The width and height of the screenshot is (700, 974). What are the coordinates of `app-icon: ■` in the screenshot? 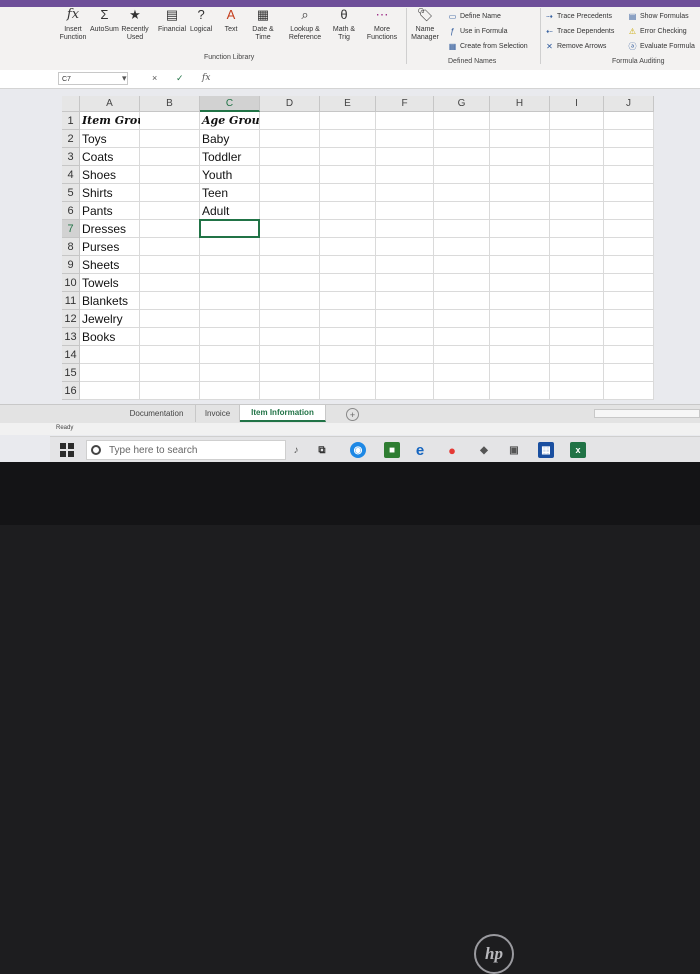 It's located at (392, 450).